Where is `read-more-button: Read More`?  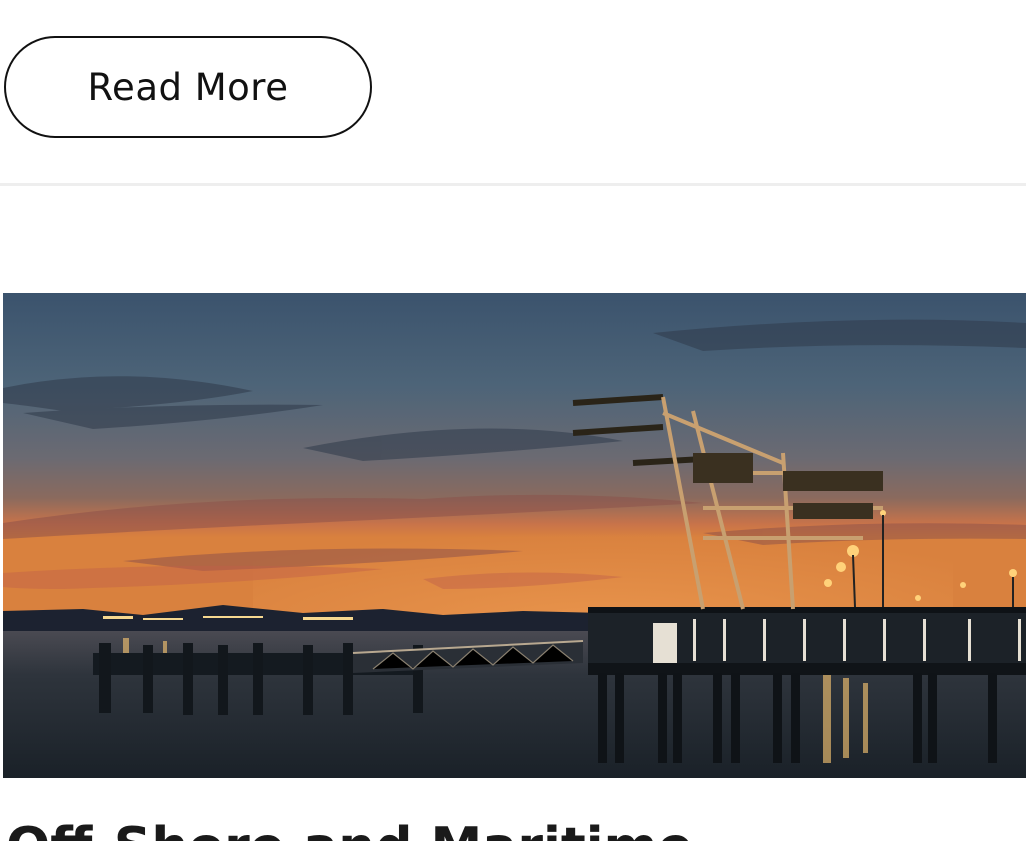
read-more-button: Read More is located at coordinates (188, 87).